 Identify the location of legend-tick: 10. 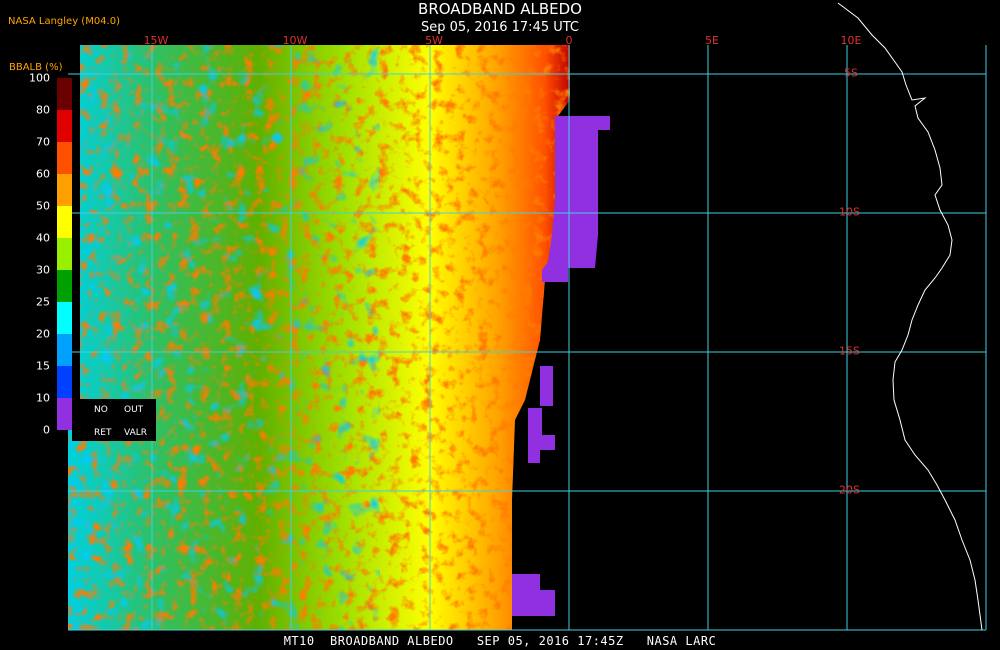
(43, 398).